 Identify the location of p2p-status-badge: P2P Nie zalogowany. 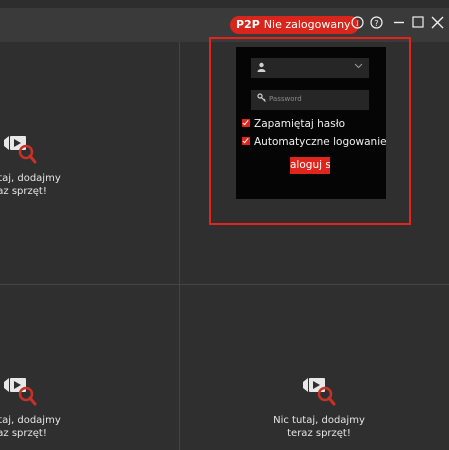
(294, 25).